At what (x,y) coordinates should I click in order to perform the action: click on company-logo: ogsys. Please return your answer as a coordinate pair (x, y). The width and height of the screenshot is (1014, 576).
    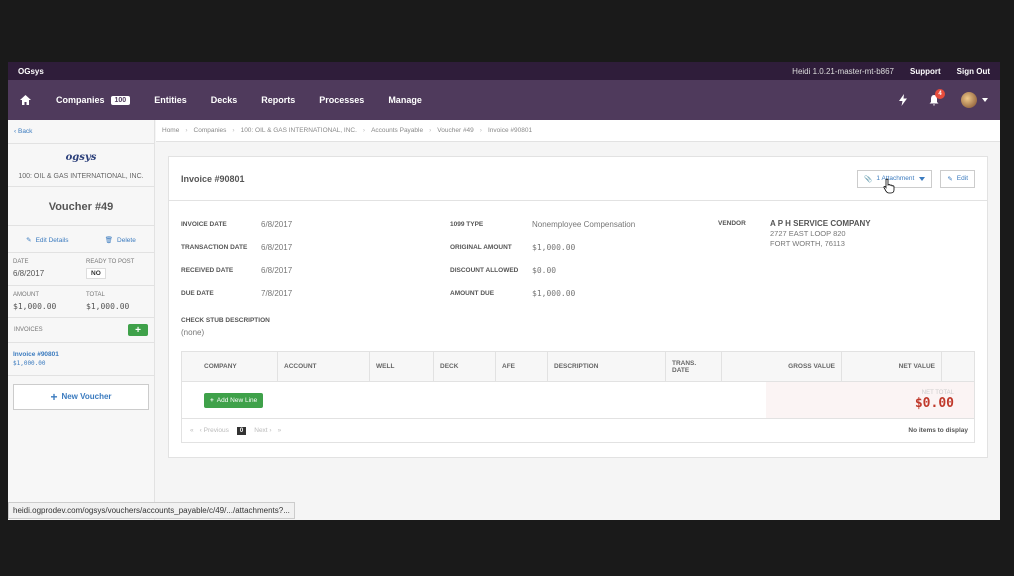
    Looking at the image, I should click on (81, 157).